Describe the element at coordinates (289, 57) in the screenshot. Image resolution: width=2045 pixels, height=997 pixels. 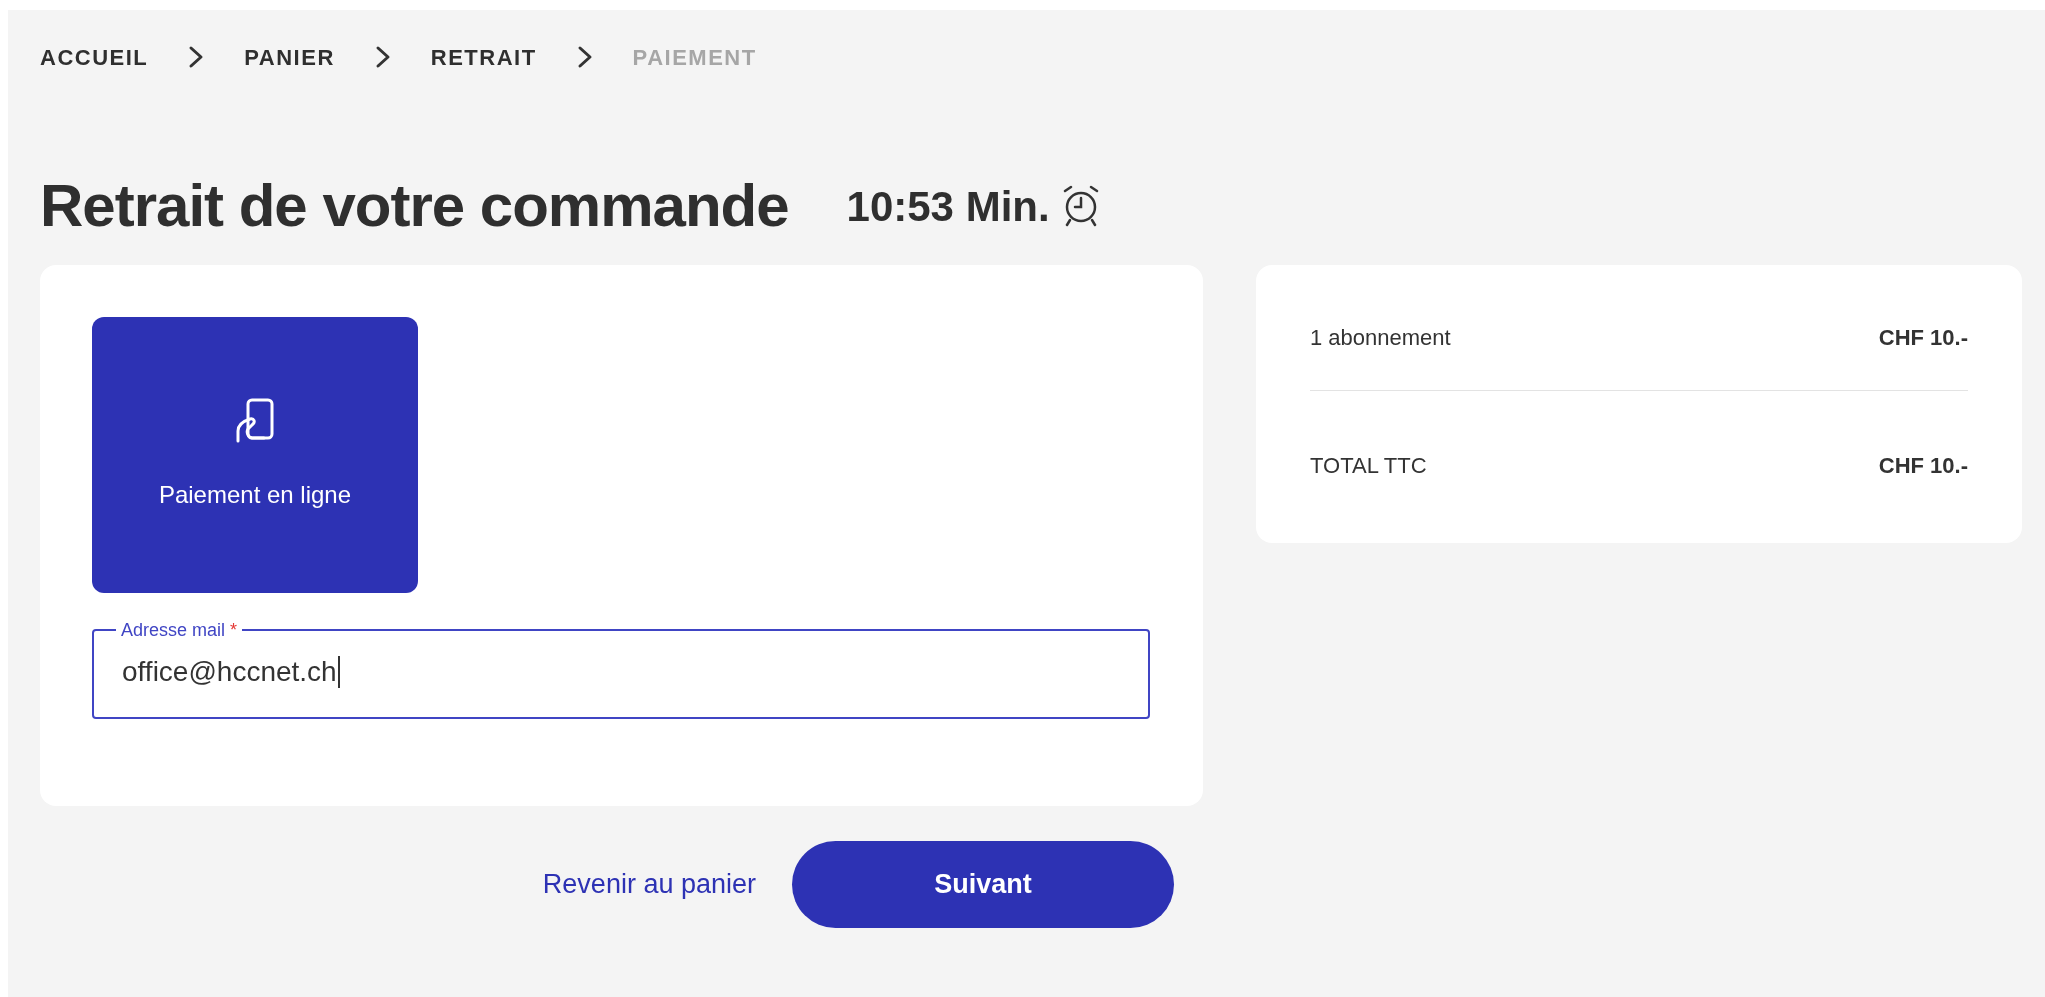
I see `breadcrumb-link: PANIER` at that location.